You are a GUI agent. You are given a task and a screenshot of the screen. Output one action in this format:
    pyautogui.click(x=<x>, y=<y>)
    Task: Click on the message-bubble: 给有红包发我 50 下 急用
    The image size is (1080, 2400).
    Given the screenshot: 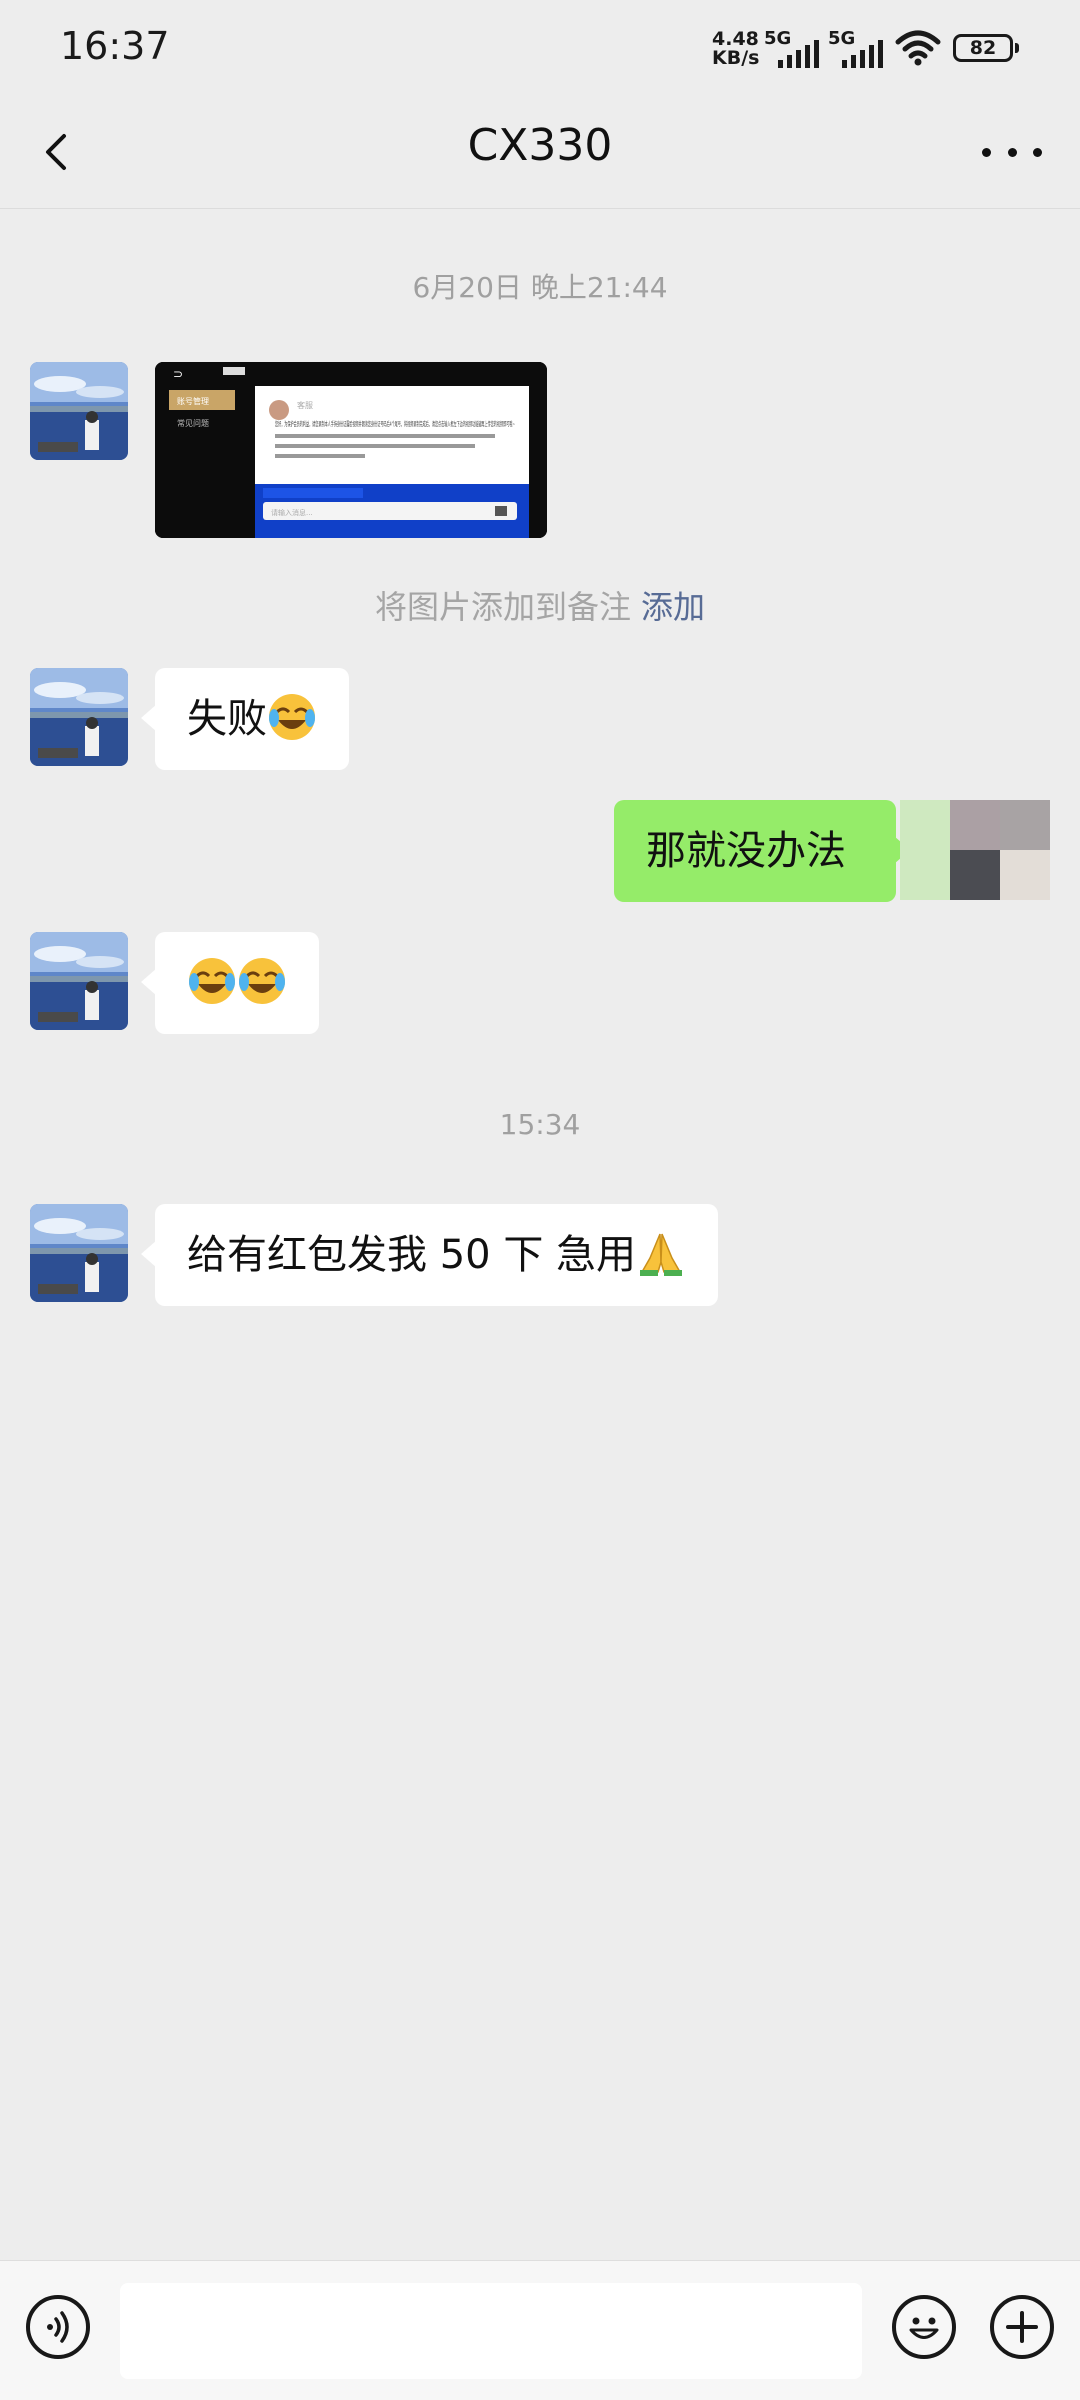 What is the action you would take?
    pyautogui.click(x=429, y=1255)
    